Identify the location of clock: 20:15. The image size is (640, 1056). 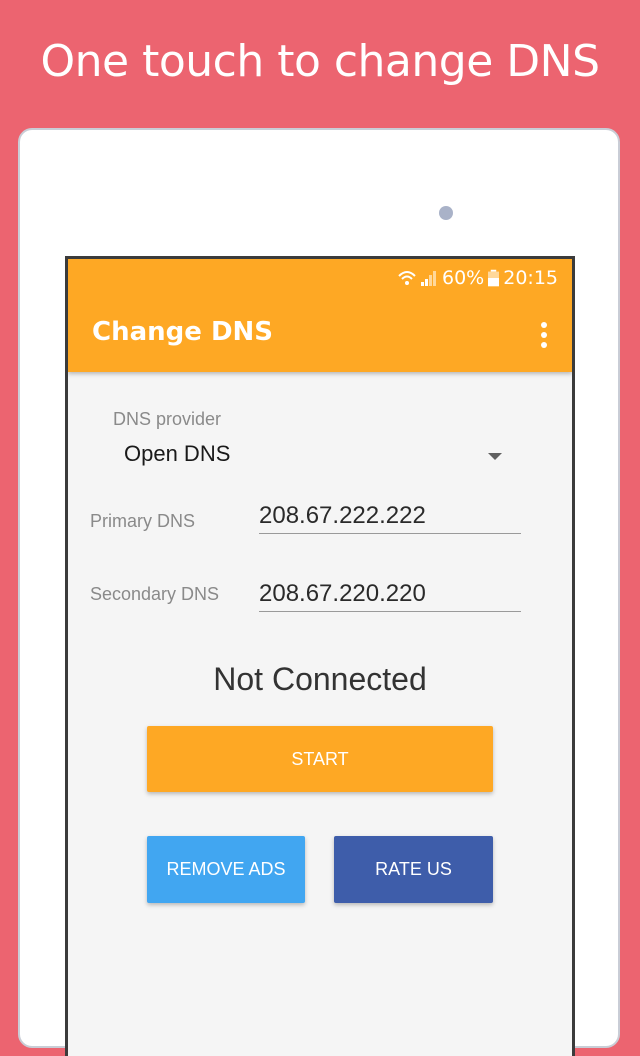
(530, 278).